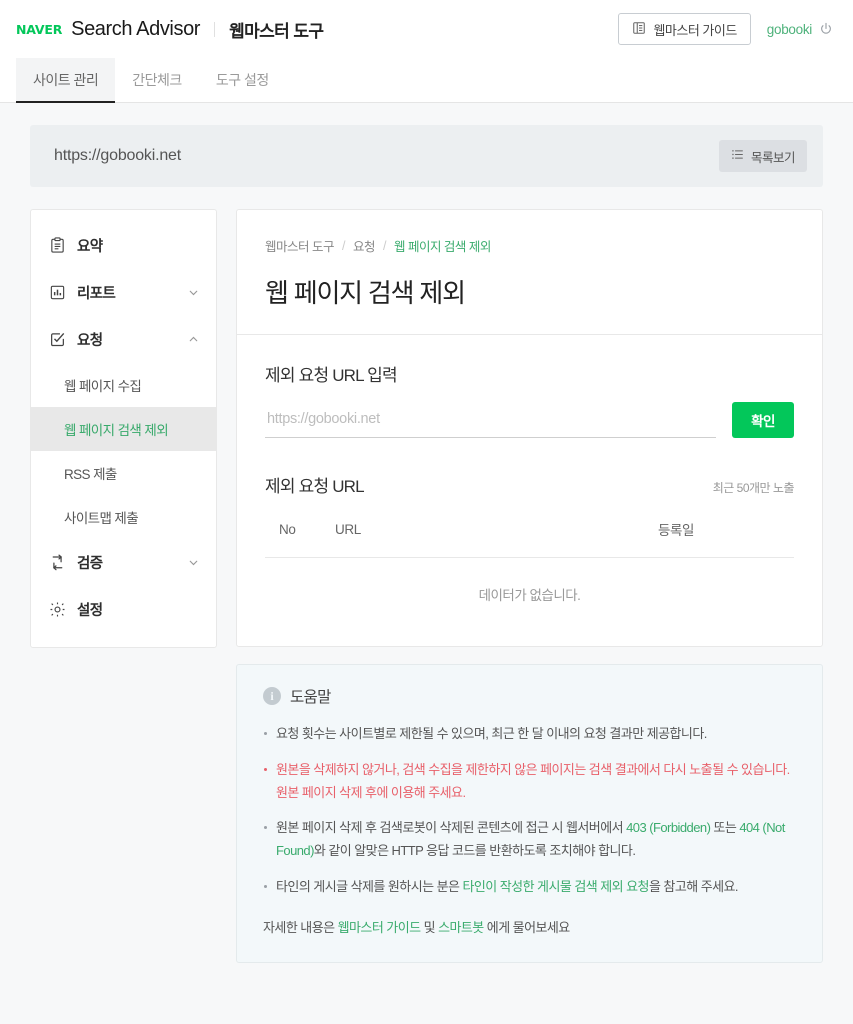  What do you see at coordinates (379, 927) in the screenshot?
I see `webmaster-guide-link: 웹마스터 가이드` at bounding box center [379, 927].